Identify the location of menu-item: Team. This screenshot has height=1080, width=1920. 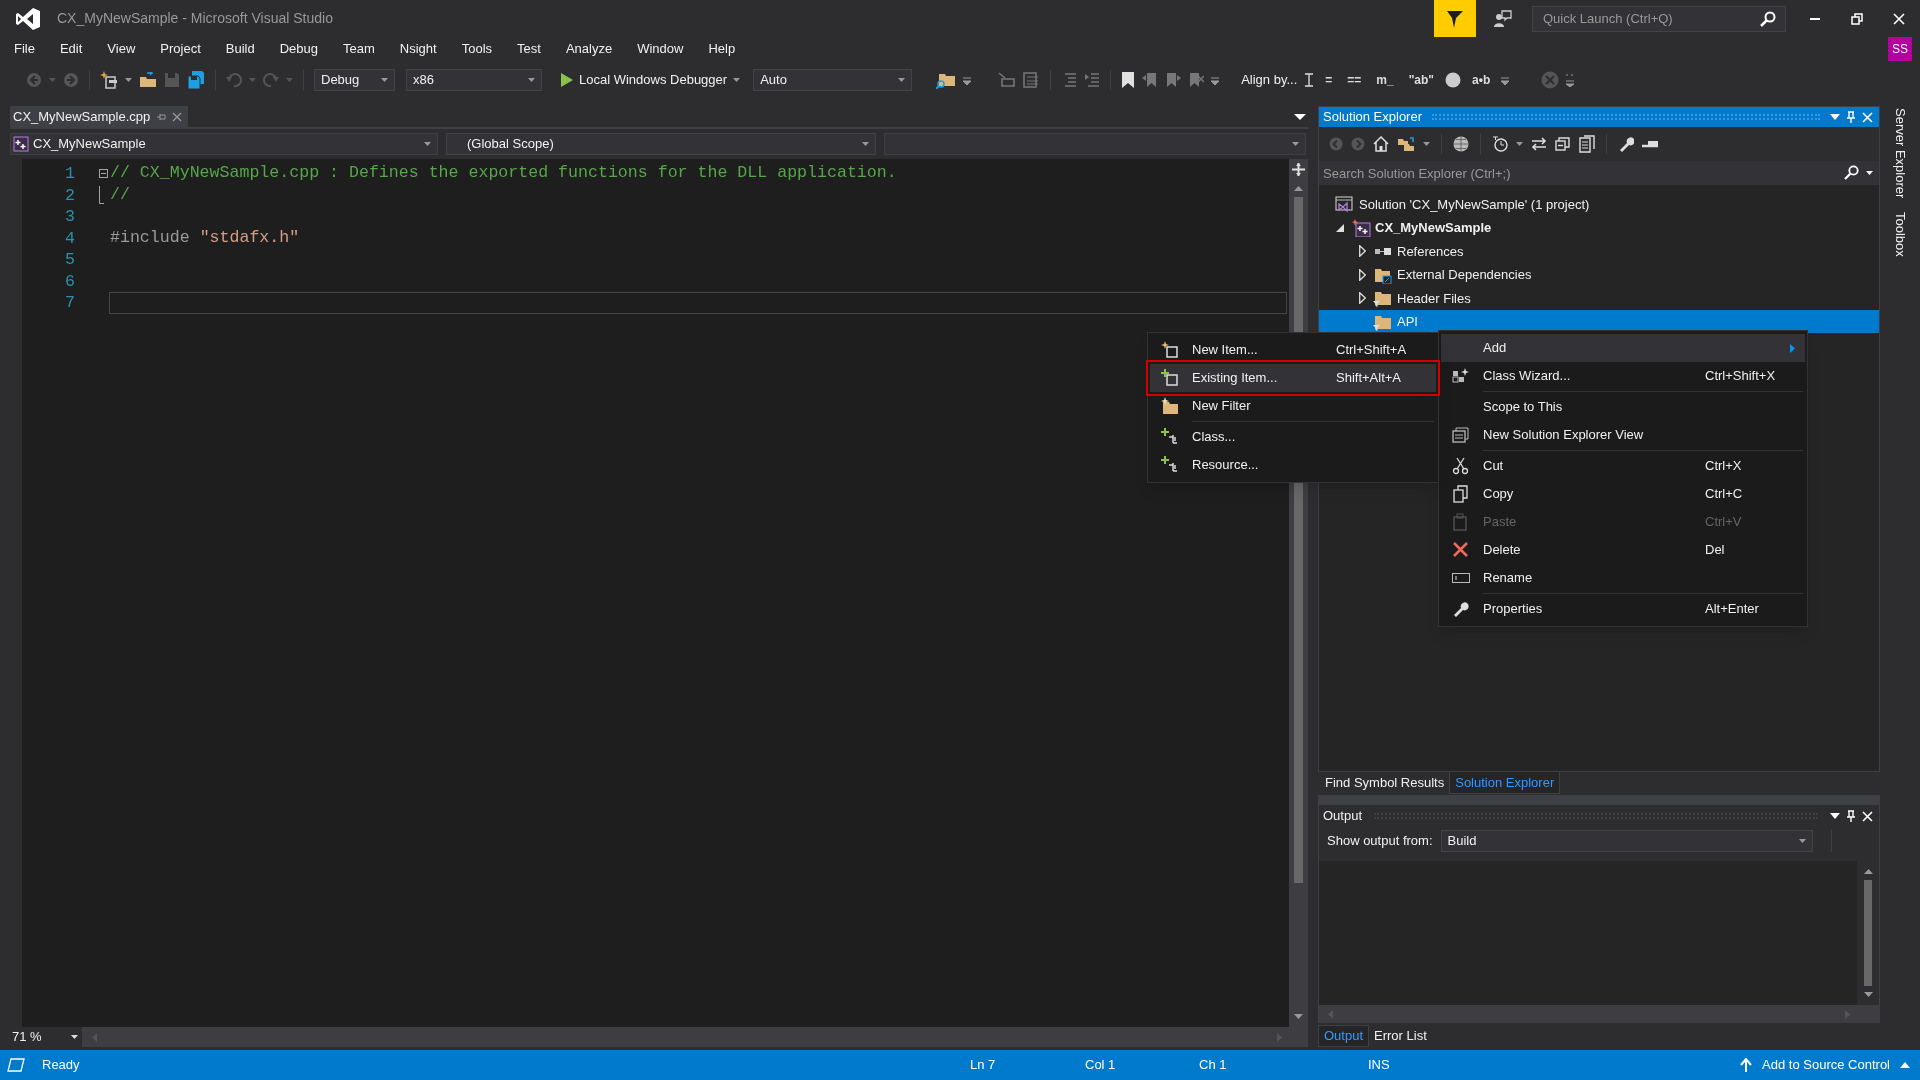
(359, 49).